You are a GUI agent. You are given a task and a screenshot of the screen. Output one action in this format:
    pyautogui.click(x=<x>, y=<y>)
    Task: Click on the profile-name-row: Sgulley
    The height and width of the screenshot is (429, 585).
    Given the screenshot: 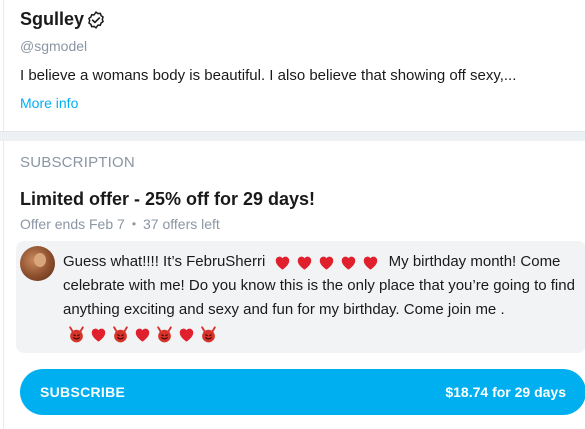 What is the action you would take?
    pyautogui.click(x=62, y=19)
    